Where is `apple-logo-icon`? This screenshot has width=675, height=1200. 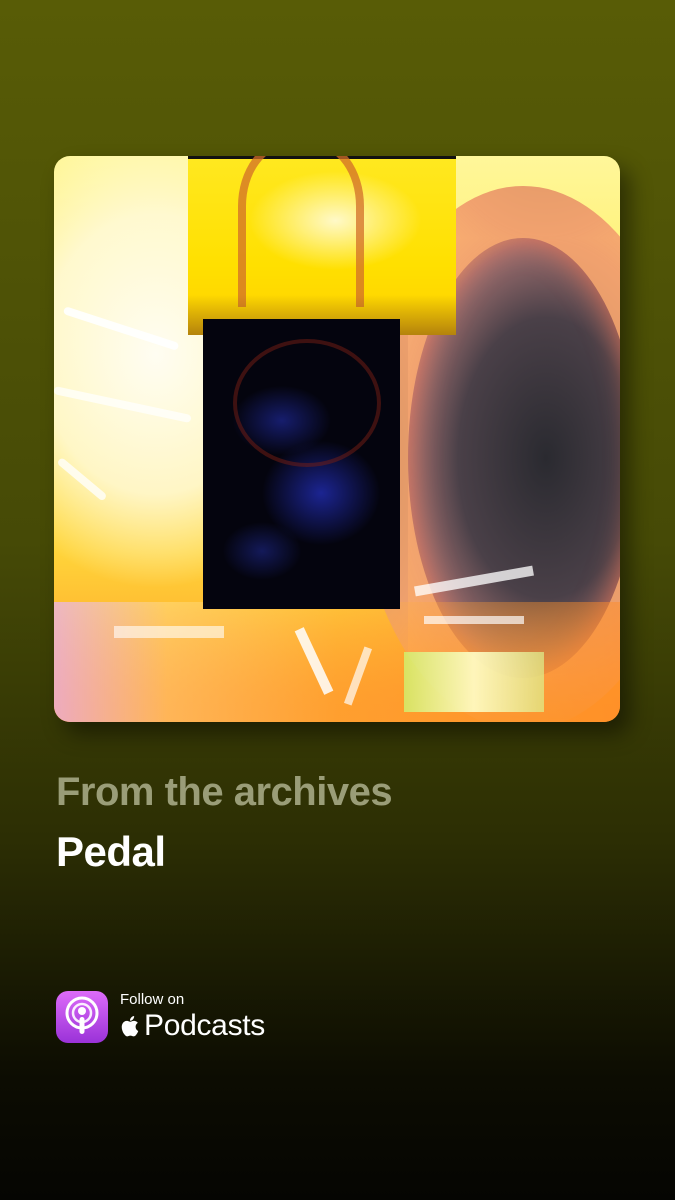
apple-logo-icon is located at coordinates (130, 1026).